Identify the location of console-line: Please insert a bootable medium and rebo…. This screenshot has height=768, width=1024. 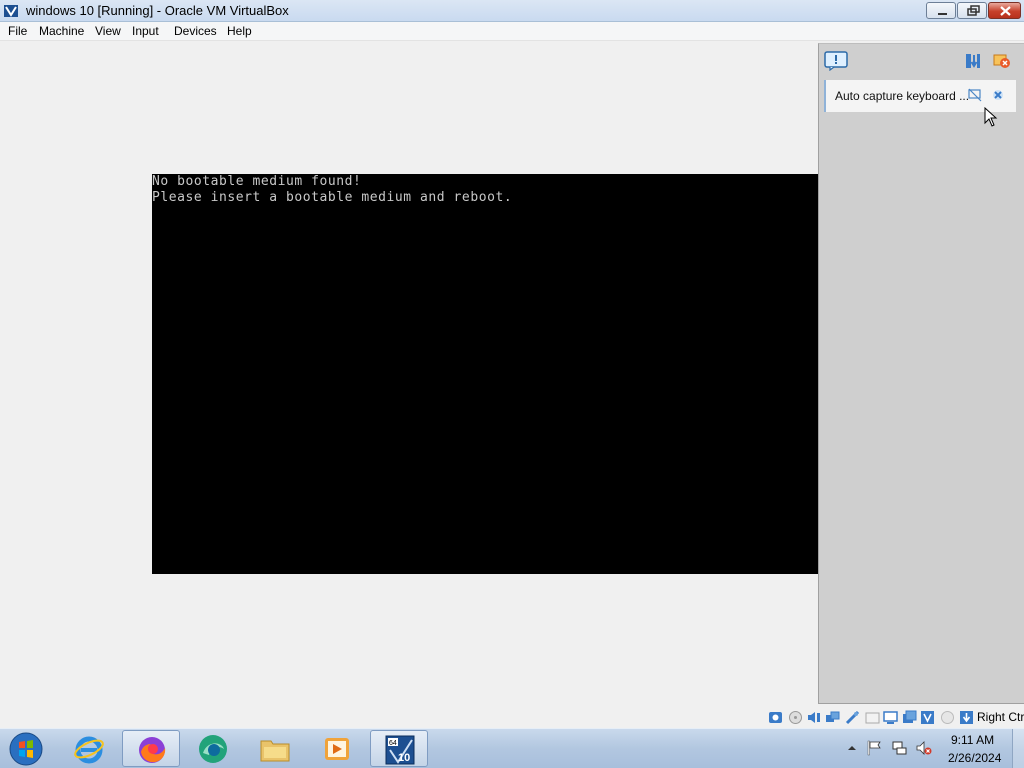
(332, 197).